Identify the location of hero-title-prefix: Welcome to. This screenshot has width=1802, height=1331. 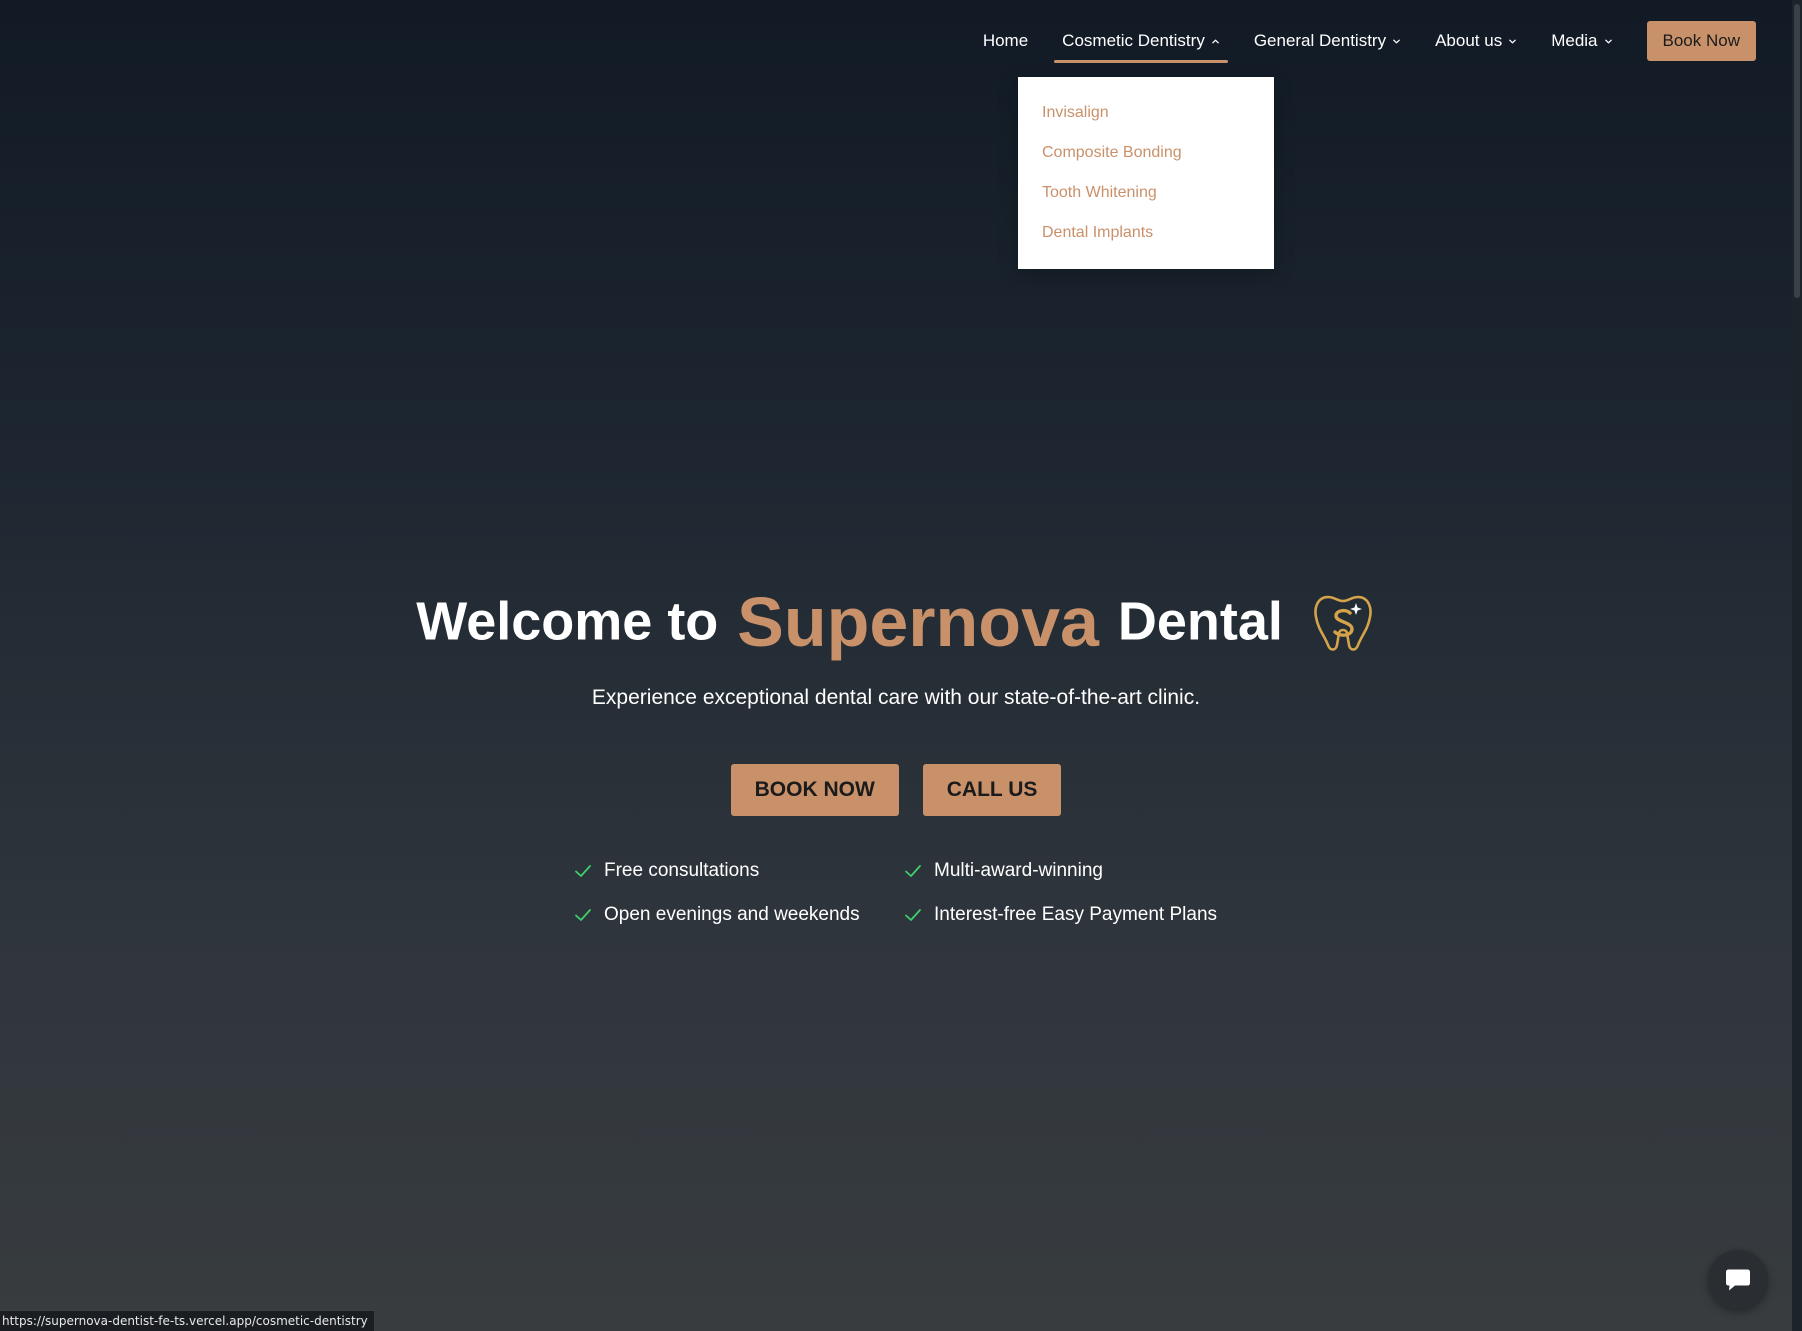
(567, 621).